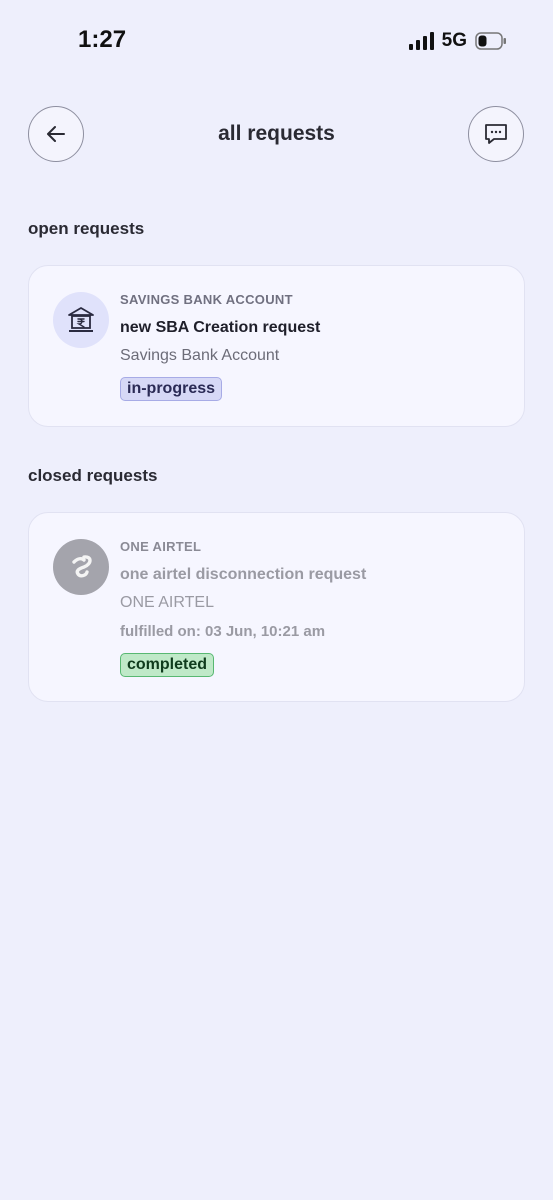  Describe the element at coordinates (167, 665) in the screenshot. I see `status-badge: completed` at that location.